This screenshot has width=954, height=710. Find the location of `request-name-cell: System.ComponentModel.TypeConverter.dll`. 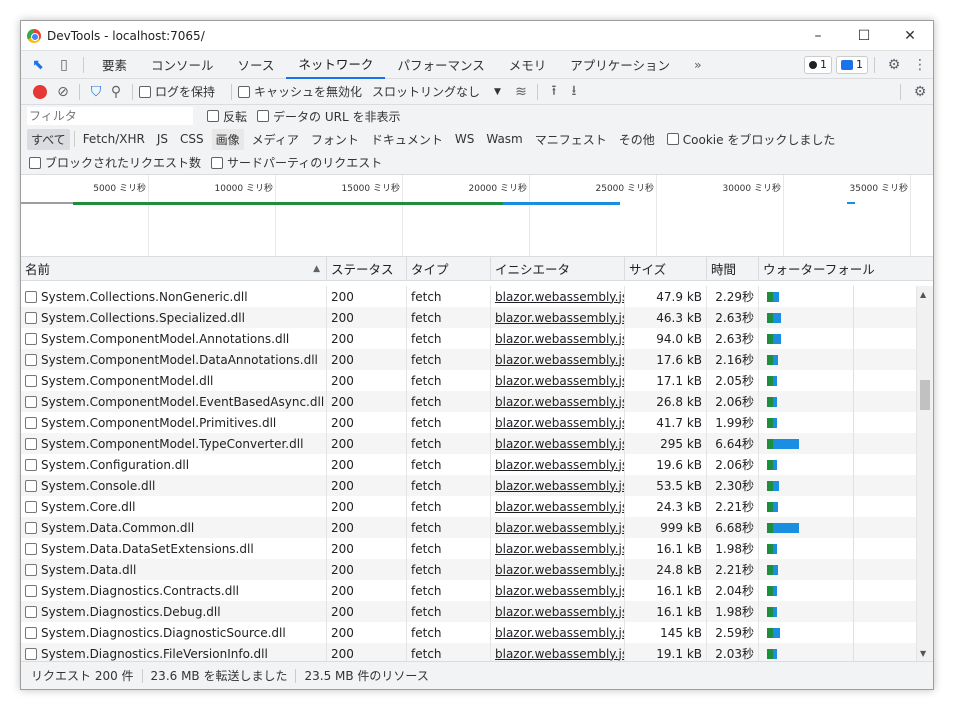

request-name-cell: System.ComponentModel.TypeConverter.dll is located at coordinates (174, 443).